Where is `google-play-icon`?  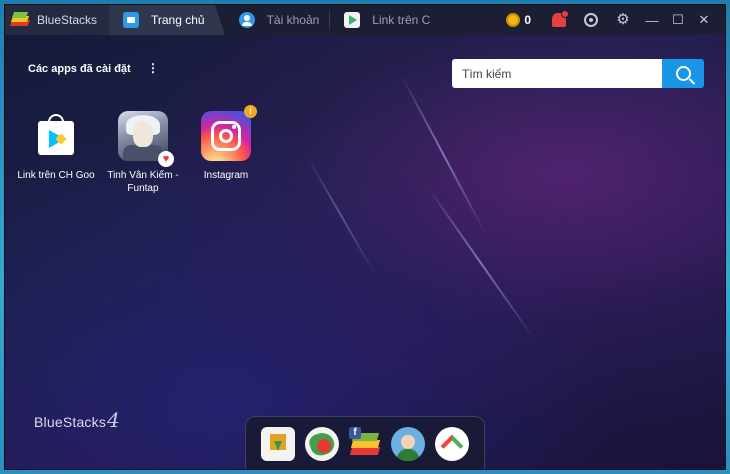
google-play-icon is located at coordinates (56, 136).